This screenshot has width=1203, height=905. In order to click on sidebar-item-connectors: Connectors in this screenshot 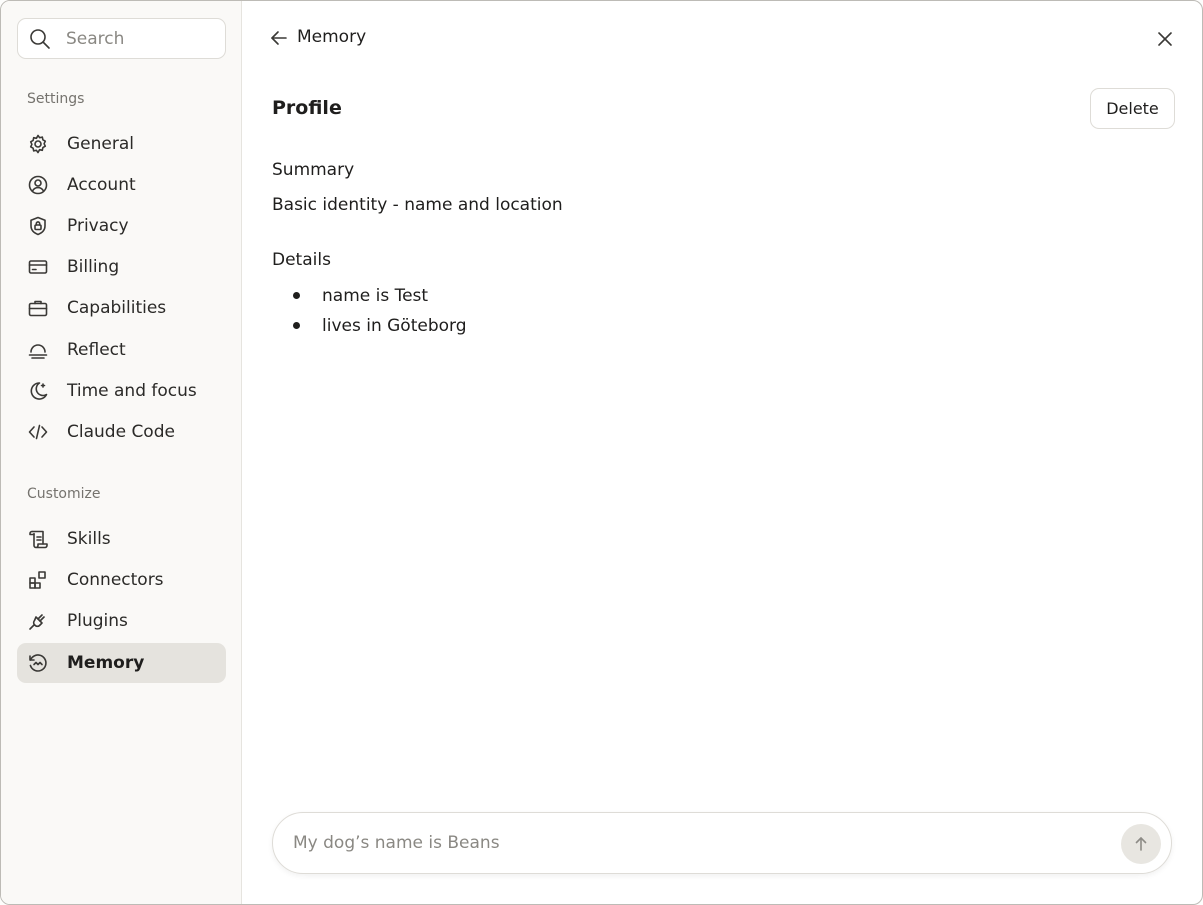, I will do `click(121, 580)`.